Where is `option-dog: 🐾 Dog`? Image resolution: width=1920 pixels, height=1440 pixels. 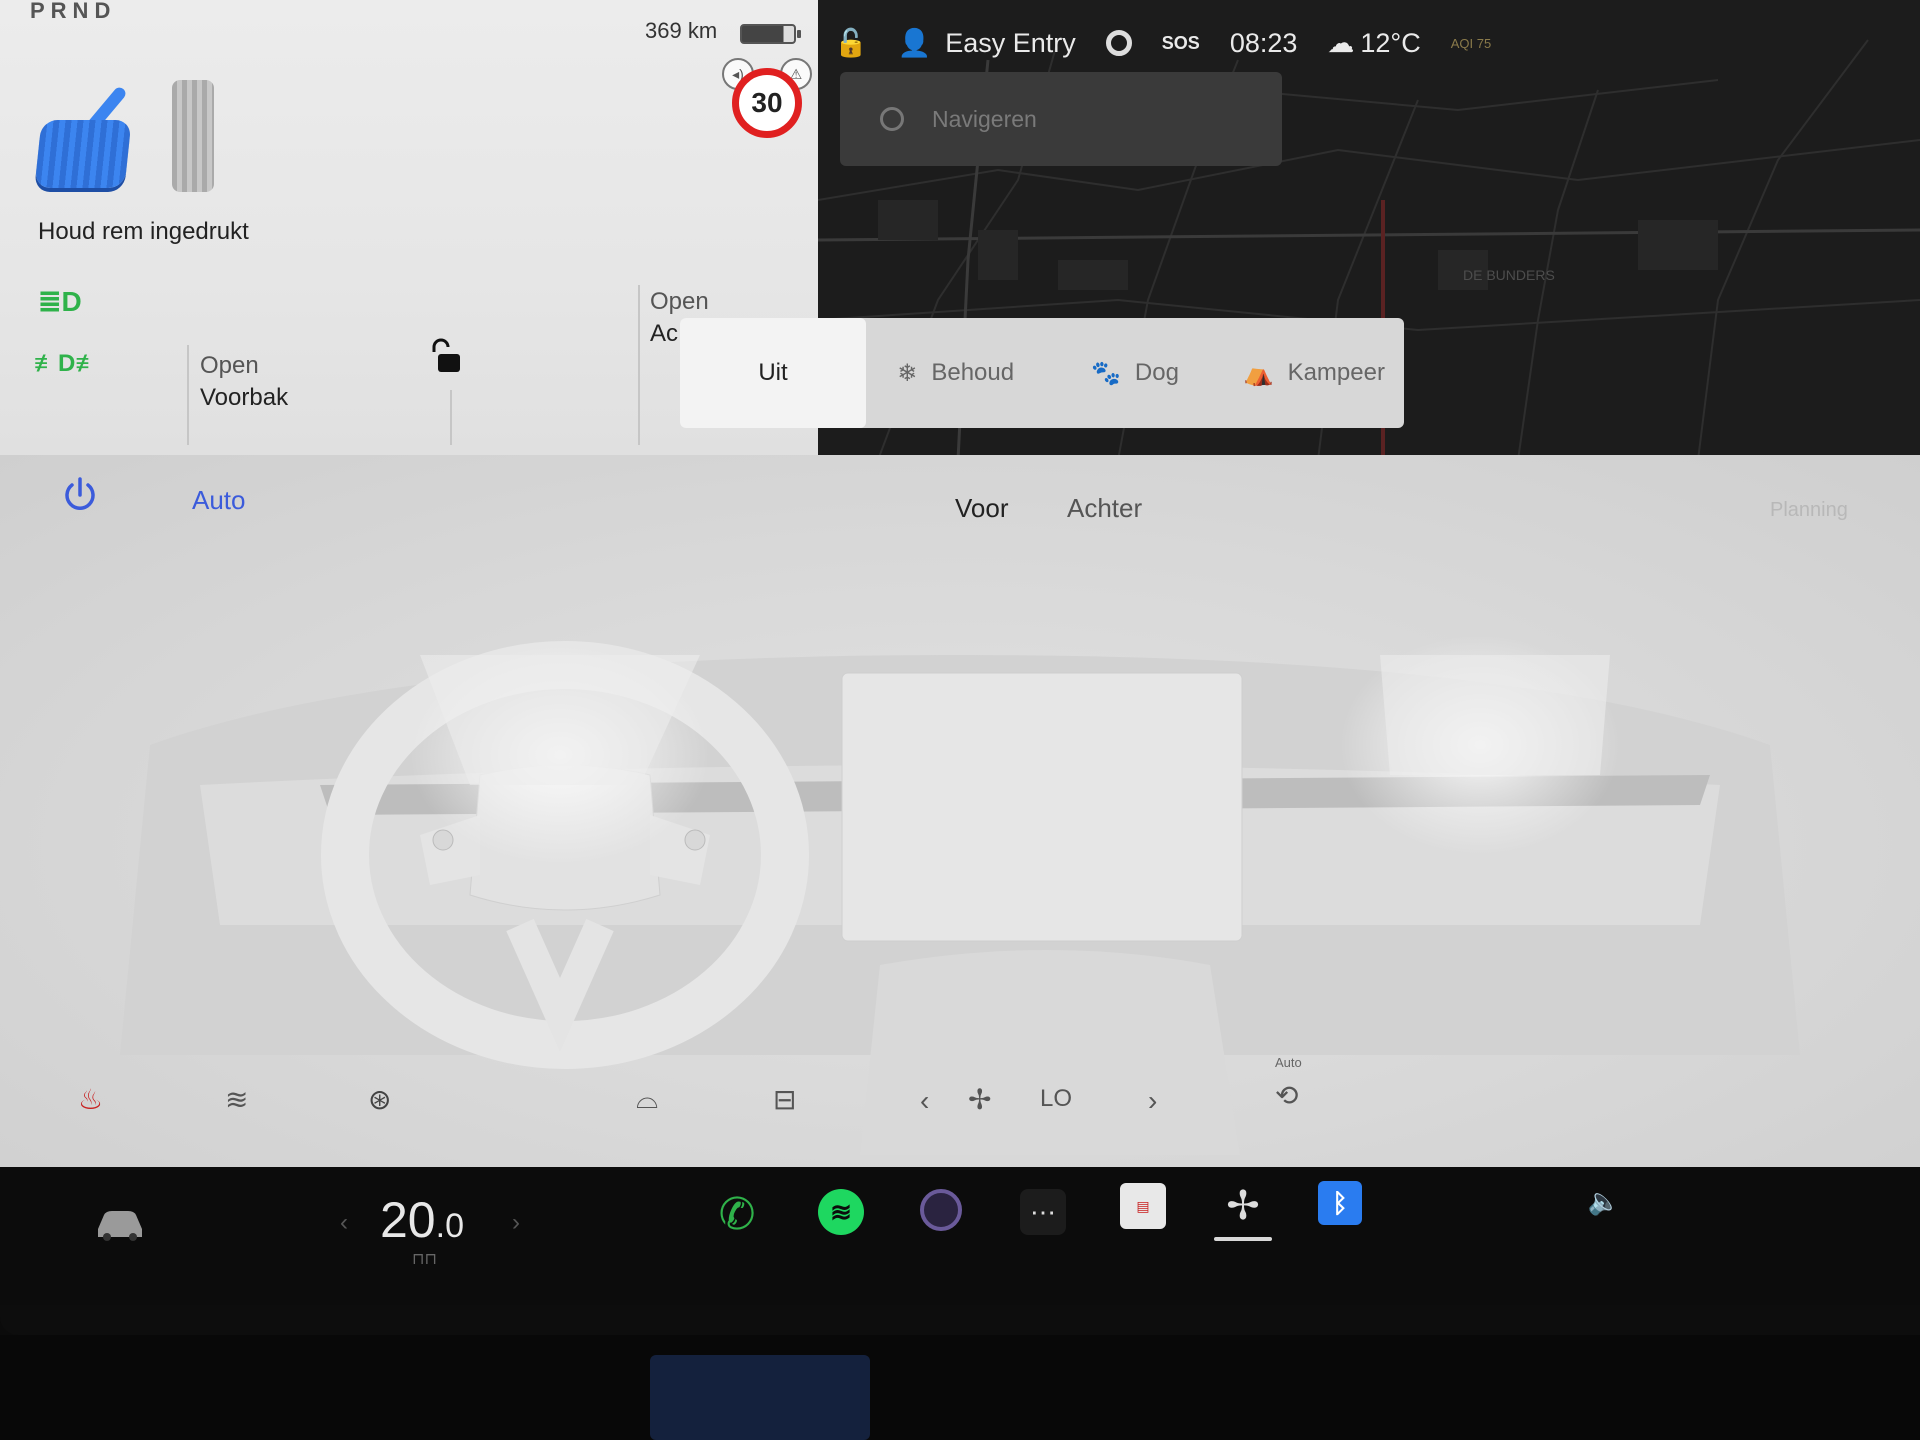
option-dog: 🐾 Dog is located at coordinates (1134, 373).